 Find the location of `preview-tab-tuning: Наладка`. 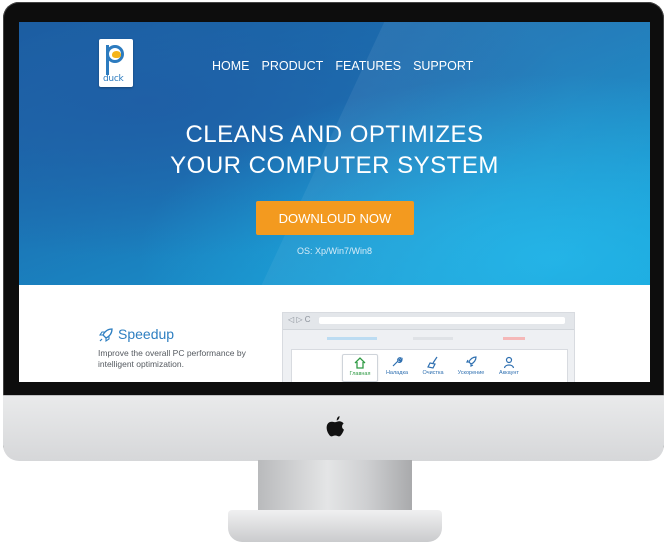

preview-tab-tuning: Наладка is located at coordinates (397, 367).